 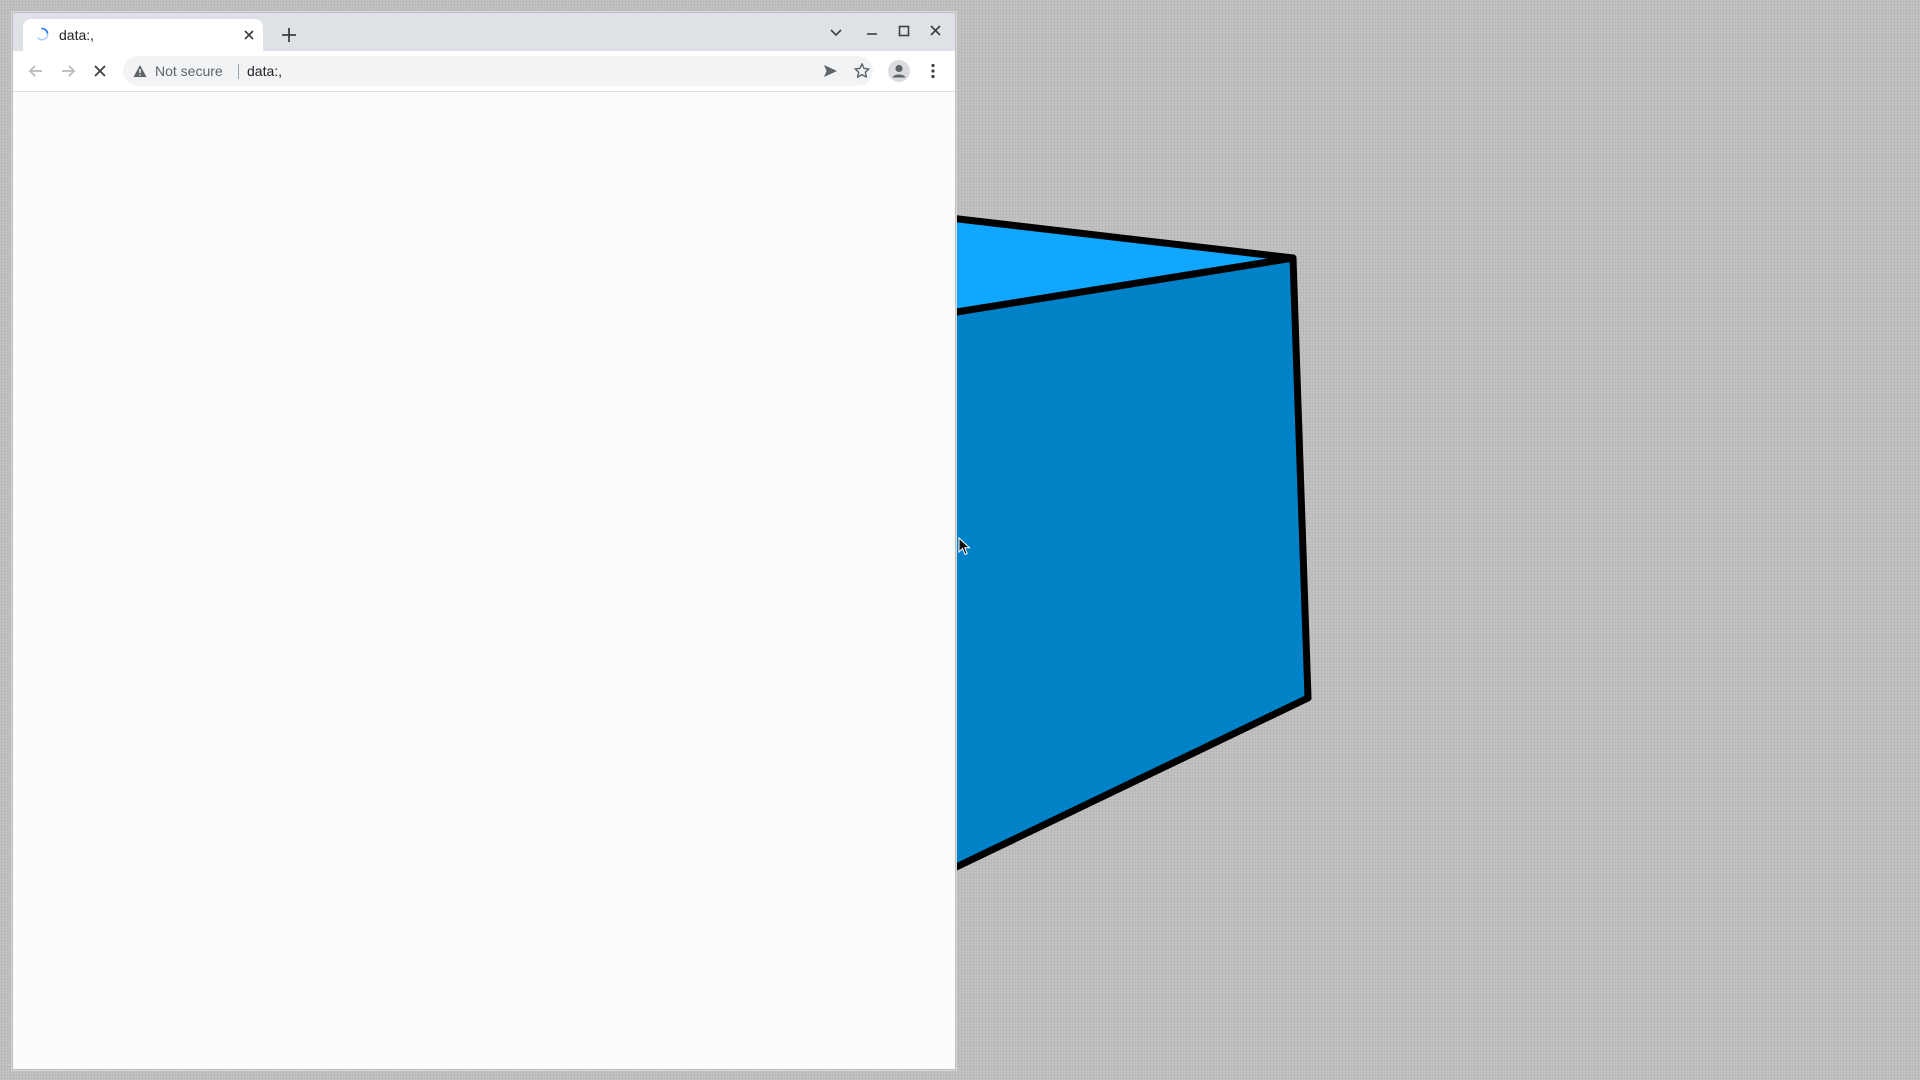 What do you see at coordinates (899, 71) in the screenshot?
I see `profile-avatar-icon` at bounding box center [899, 71].